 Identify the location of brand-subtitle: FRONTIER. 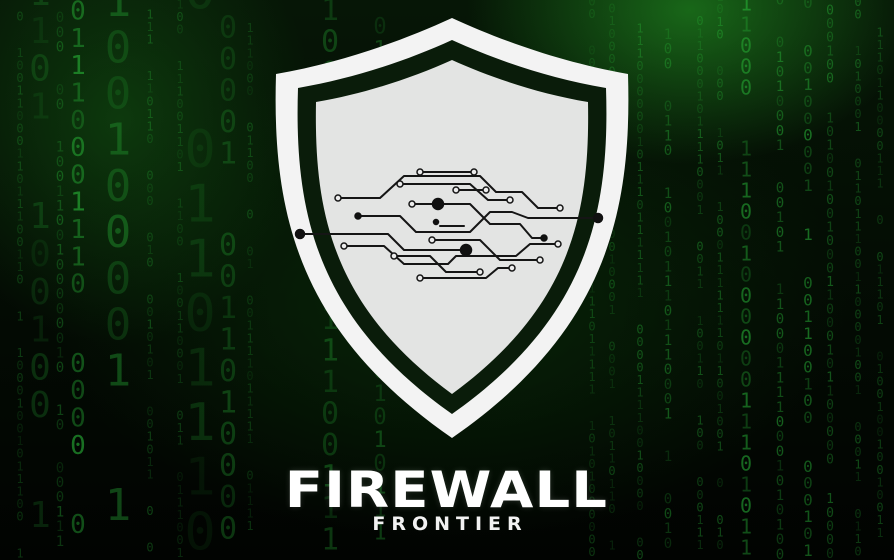
(450, 524).